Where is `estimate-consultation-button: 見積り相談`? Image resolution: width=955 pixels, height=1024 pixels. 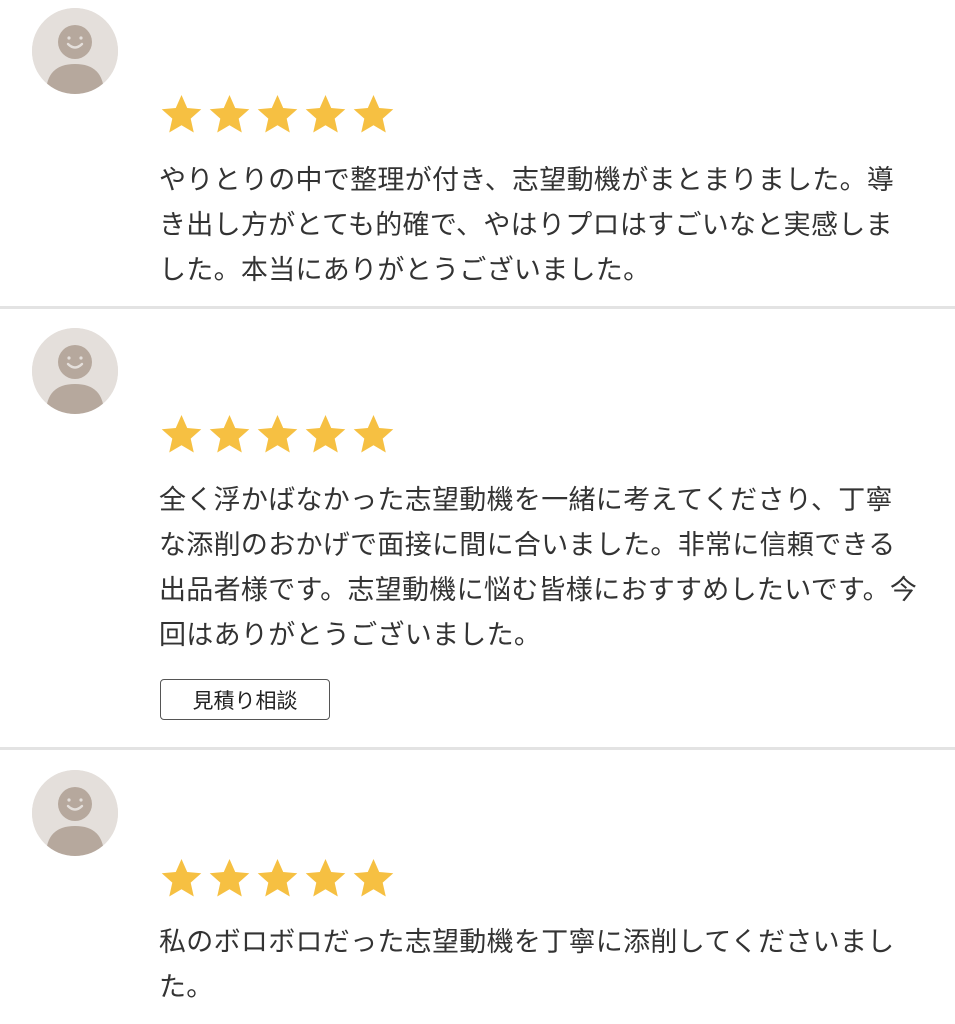
estimate-consultation-button: 見積り相談 is located at coordinates (245, 699).